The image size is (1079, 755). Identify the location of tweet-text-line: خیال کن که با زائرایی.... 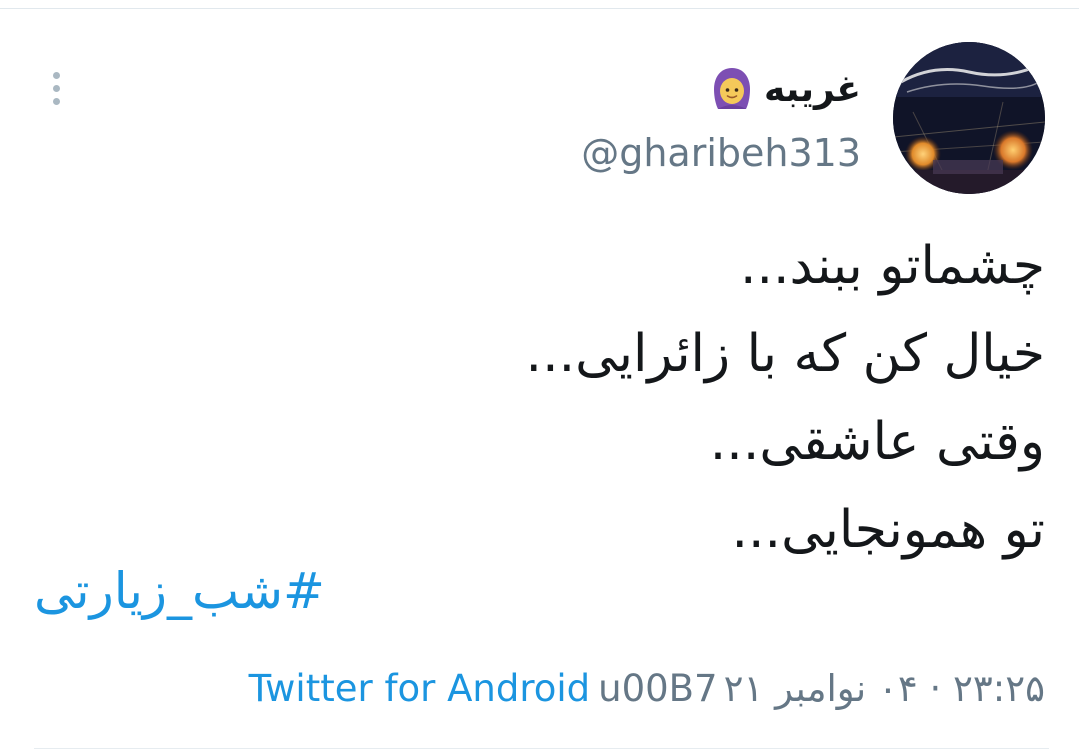
(785, 354).